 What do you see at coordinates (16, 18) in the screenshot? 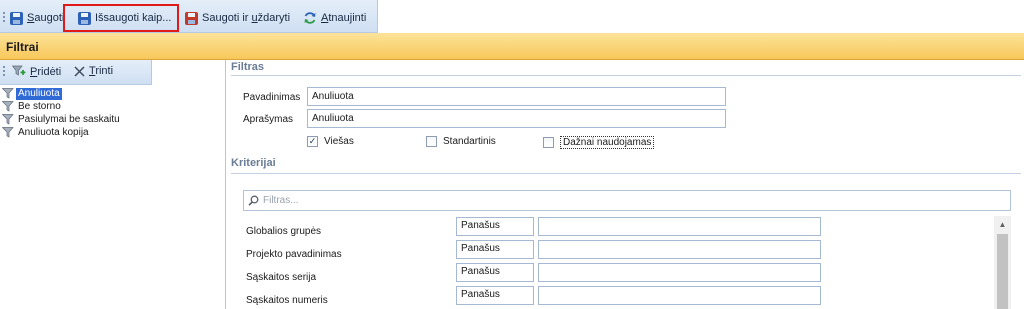
I see `save-icon` at bounding box center [16, 18].